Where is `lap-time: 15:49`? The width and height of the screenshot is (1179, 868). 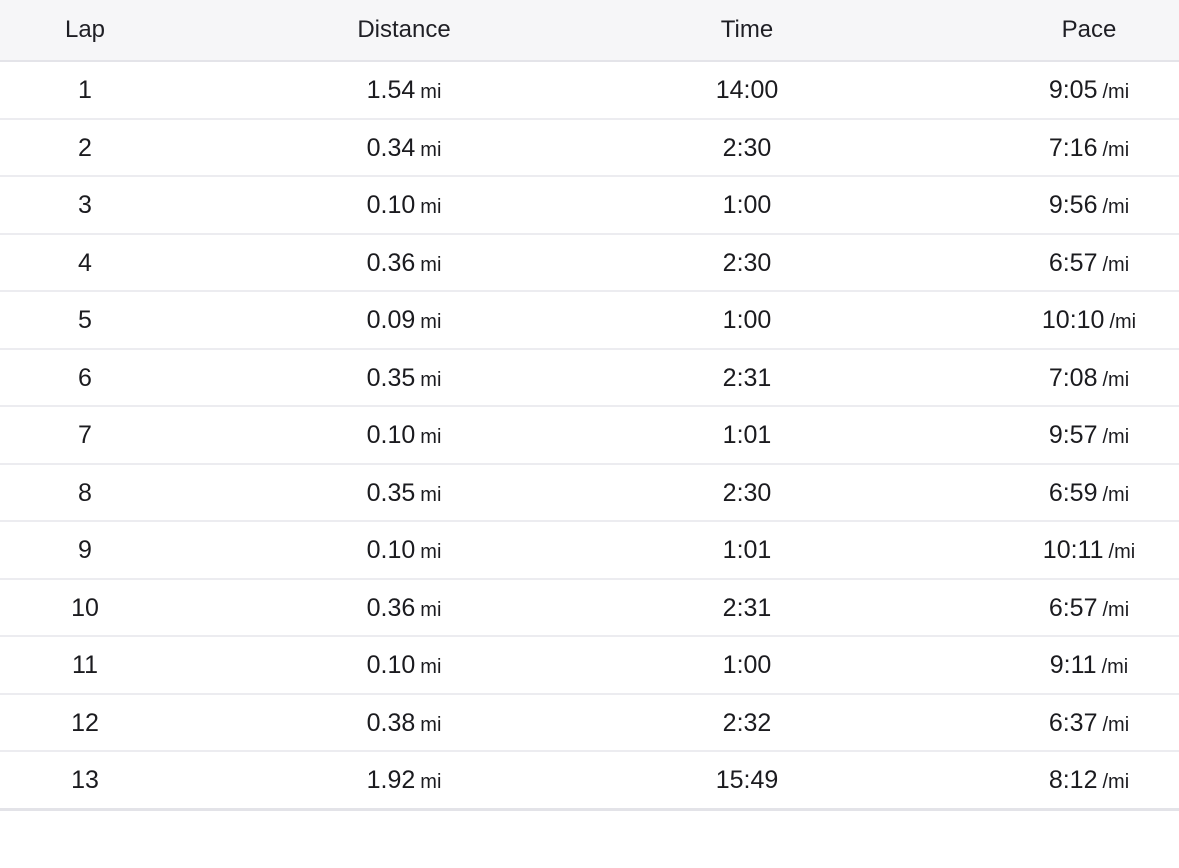
lap-time: 15:49 is located at coordinates (747, 780).